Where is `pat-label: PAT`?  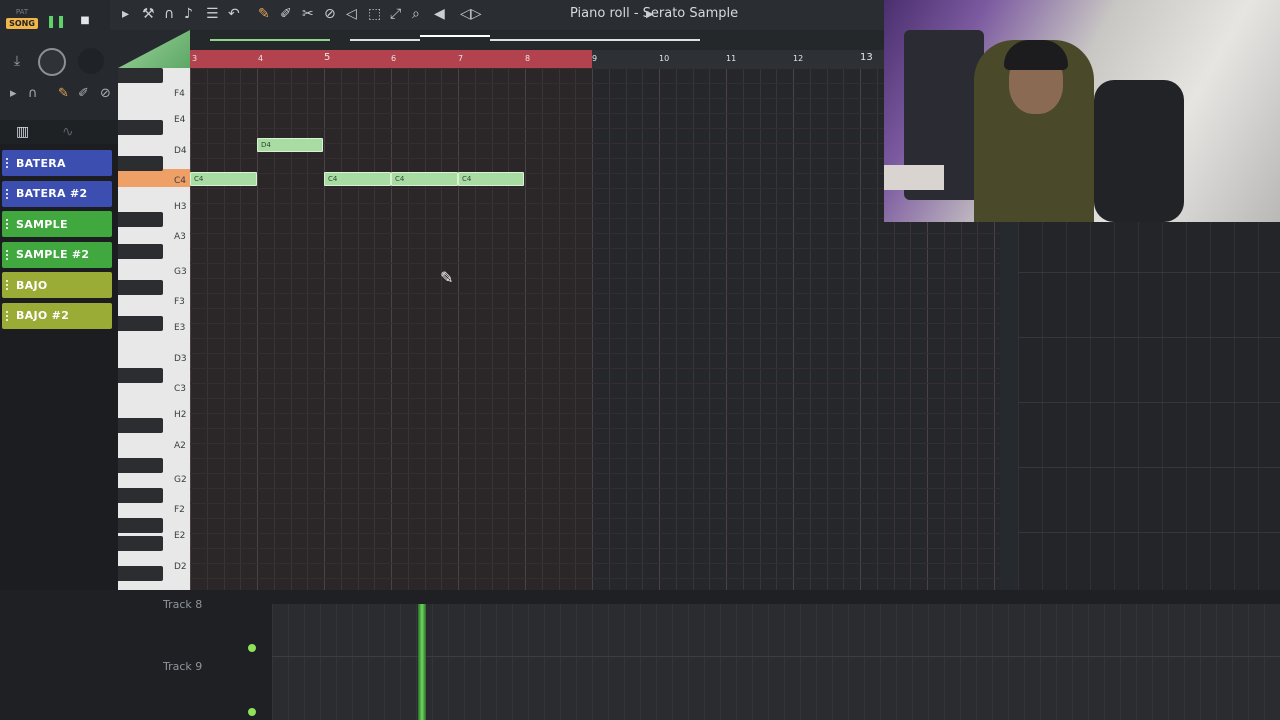 pat-label: PAT is located at coordinates (22, 12).